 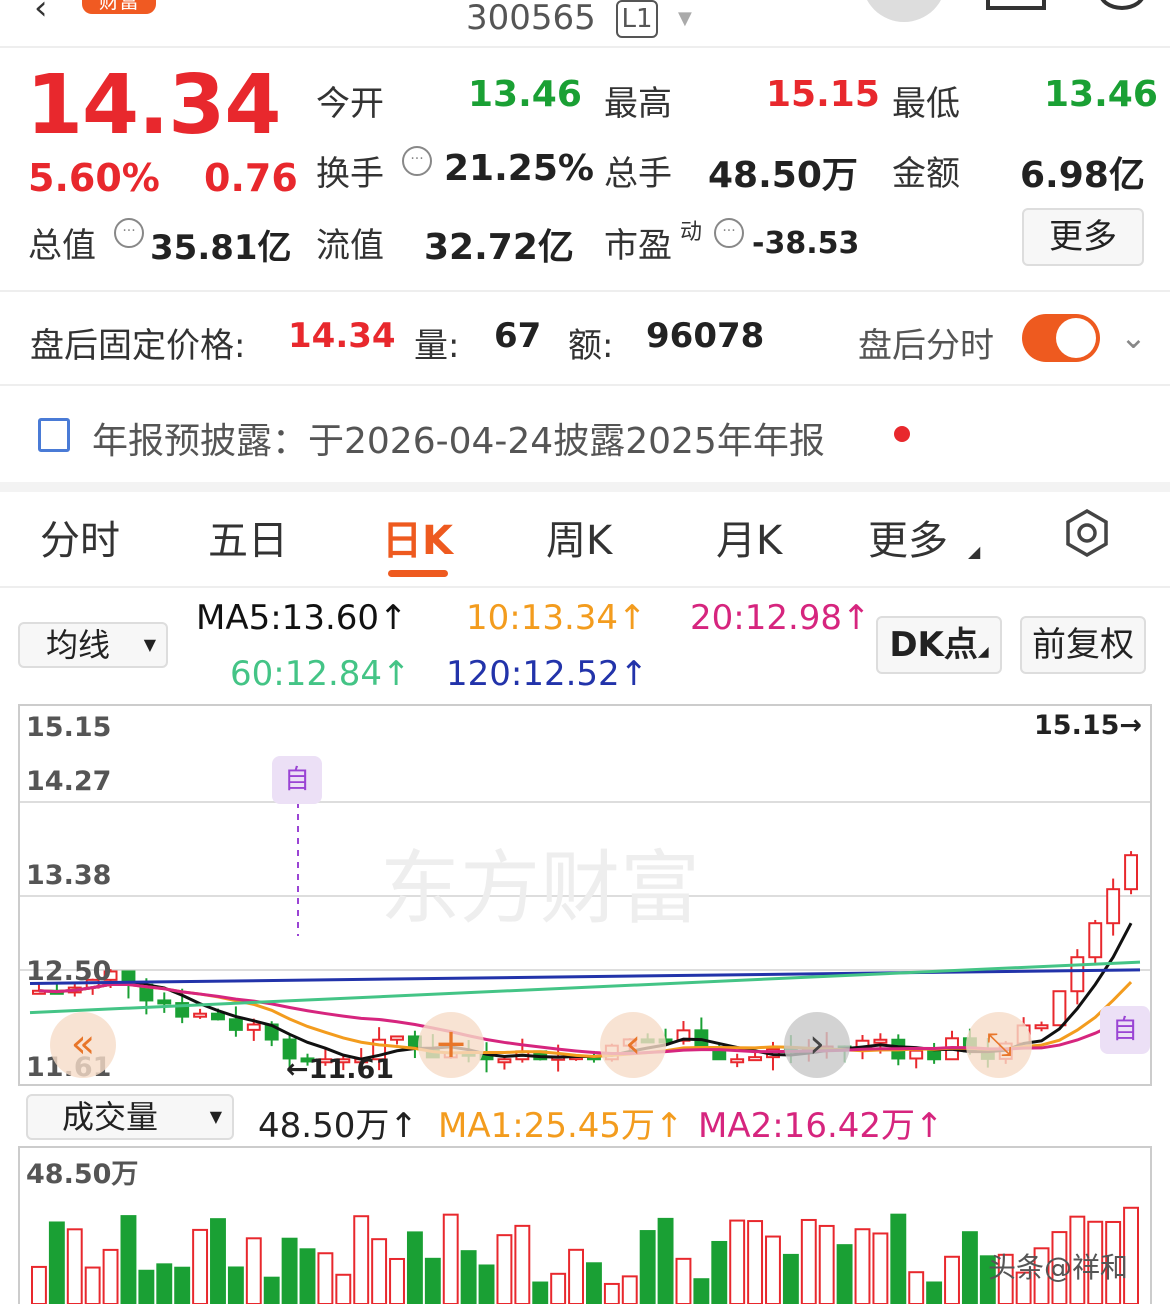 I want to click on next-button: ›, so click(x=817, y=1045).